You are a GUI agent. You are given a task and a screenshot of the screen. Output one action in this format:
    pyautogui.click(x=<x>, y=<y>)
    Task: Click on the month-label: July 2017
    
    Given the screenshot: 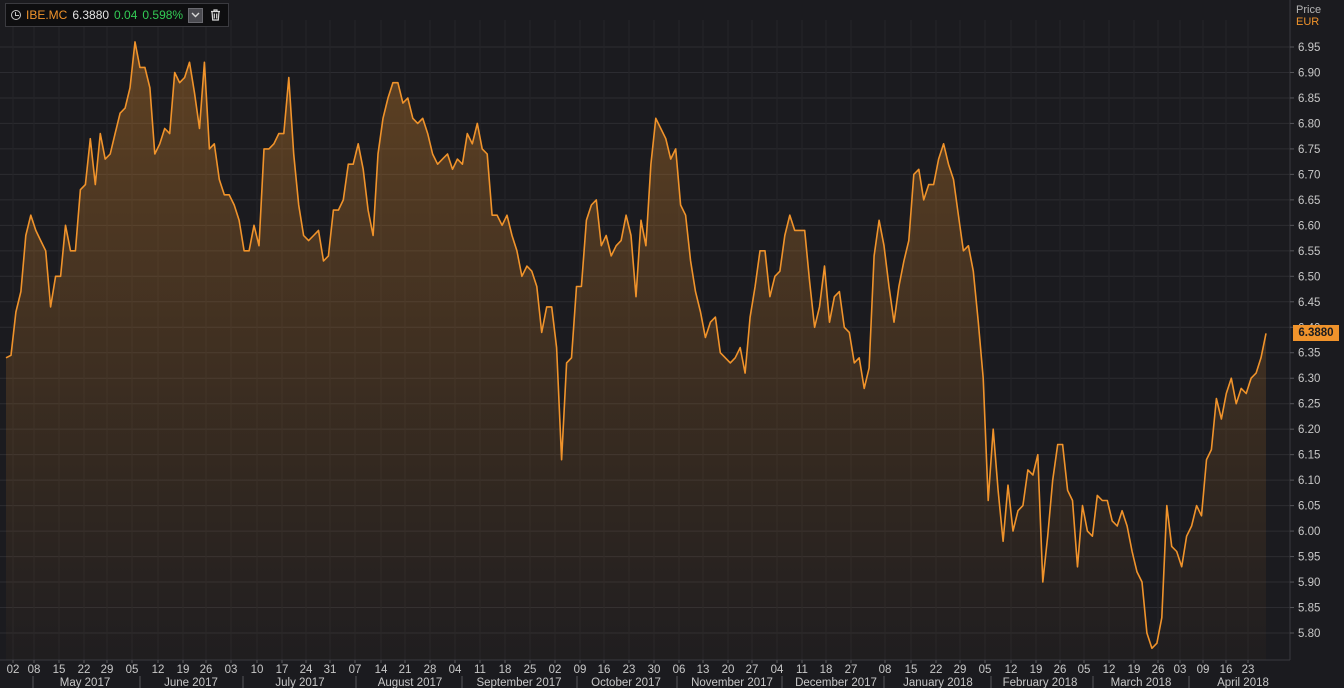 What is the action you would take?
    pyautogui.click(x=299, y=682)
    